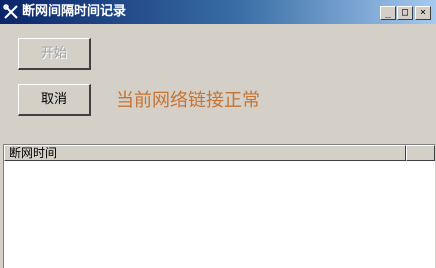 The height and width of the screenshot is (268, 436). What do you see at coordinates (388, 13) in the screenshot?
I see `minimize-button: _` at bounding box center [388, 13].